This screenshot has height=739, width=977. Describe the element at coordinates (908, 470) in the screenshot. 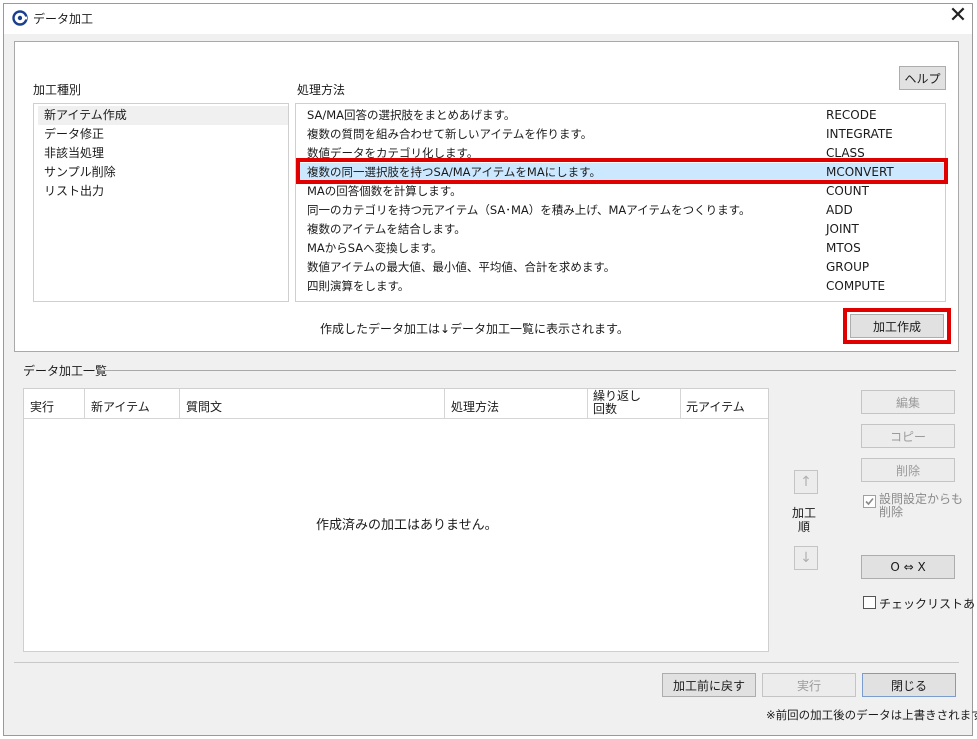

I see `delete-button: 削除` at that location.